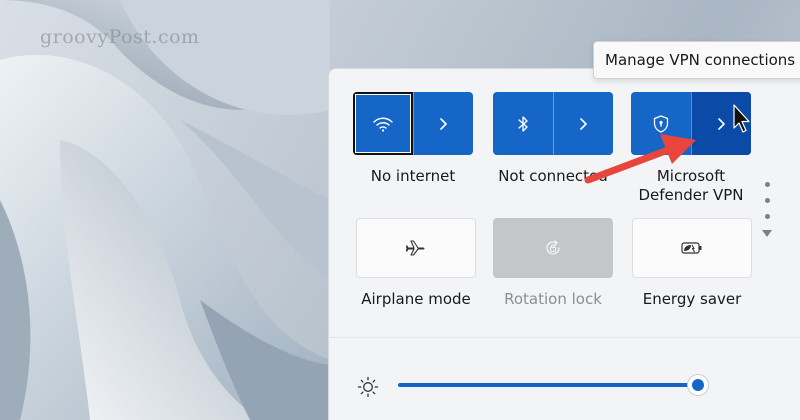  I want to click on panel-divider, so click(564, 337).